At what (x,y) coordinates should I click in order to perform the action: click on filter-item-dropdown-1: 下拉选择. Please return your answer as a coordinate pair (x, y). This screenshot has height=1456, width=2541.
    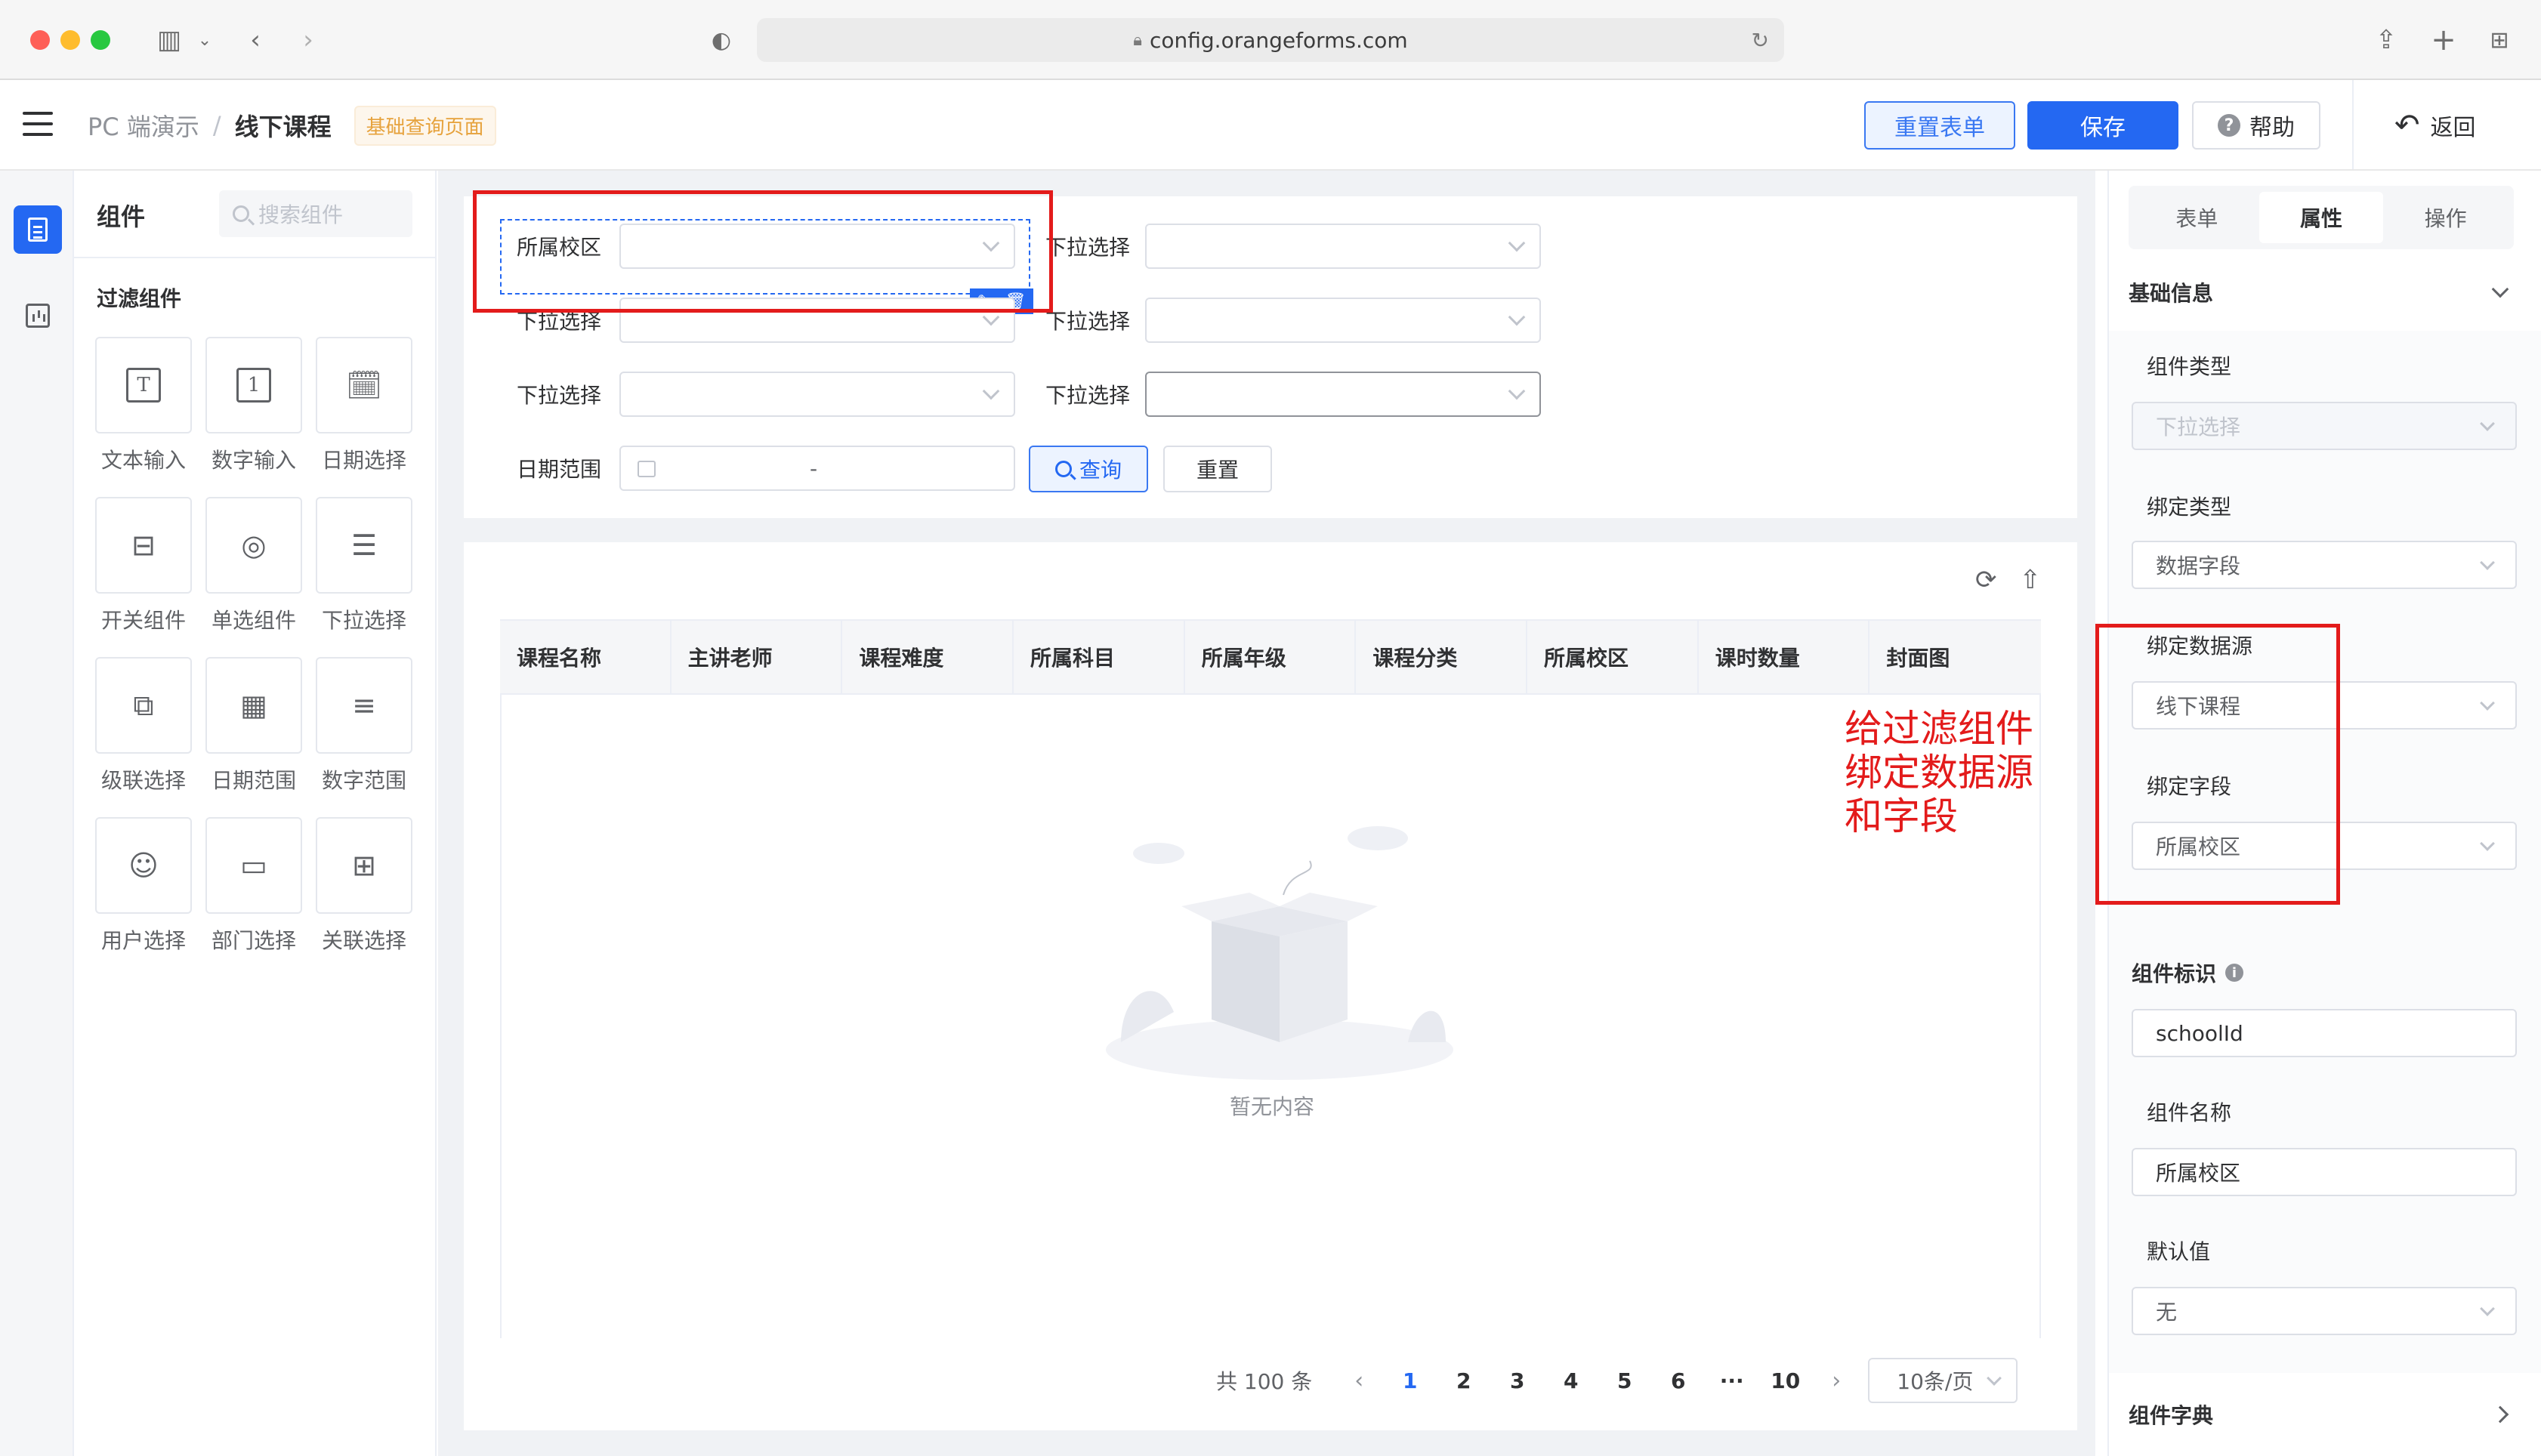
    Looking at the image, I should click on (1293, 246).